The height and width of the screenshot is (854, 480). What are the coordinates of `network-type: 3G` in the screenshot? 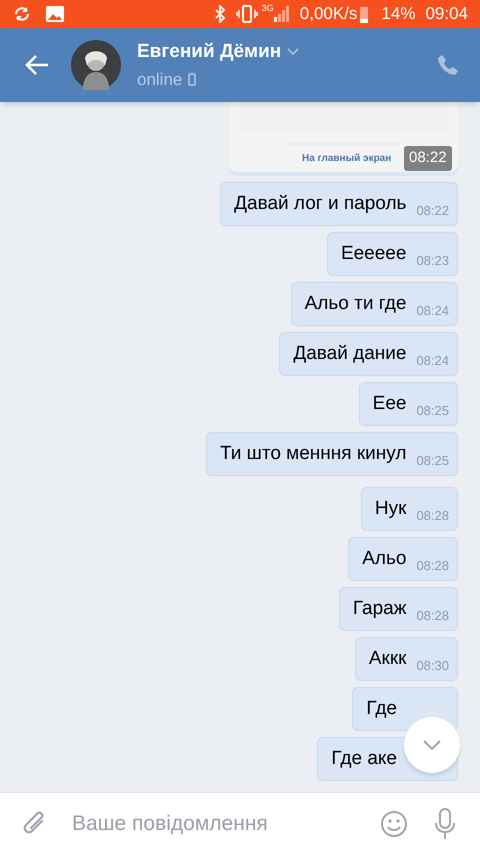 It's located at (268, 8).